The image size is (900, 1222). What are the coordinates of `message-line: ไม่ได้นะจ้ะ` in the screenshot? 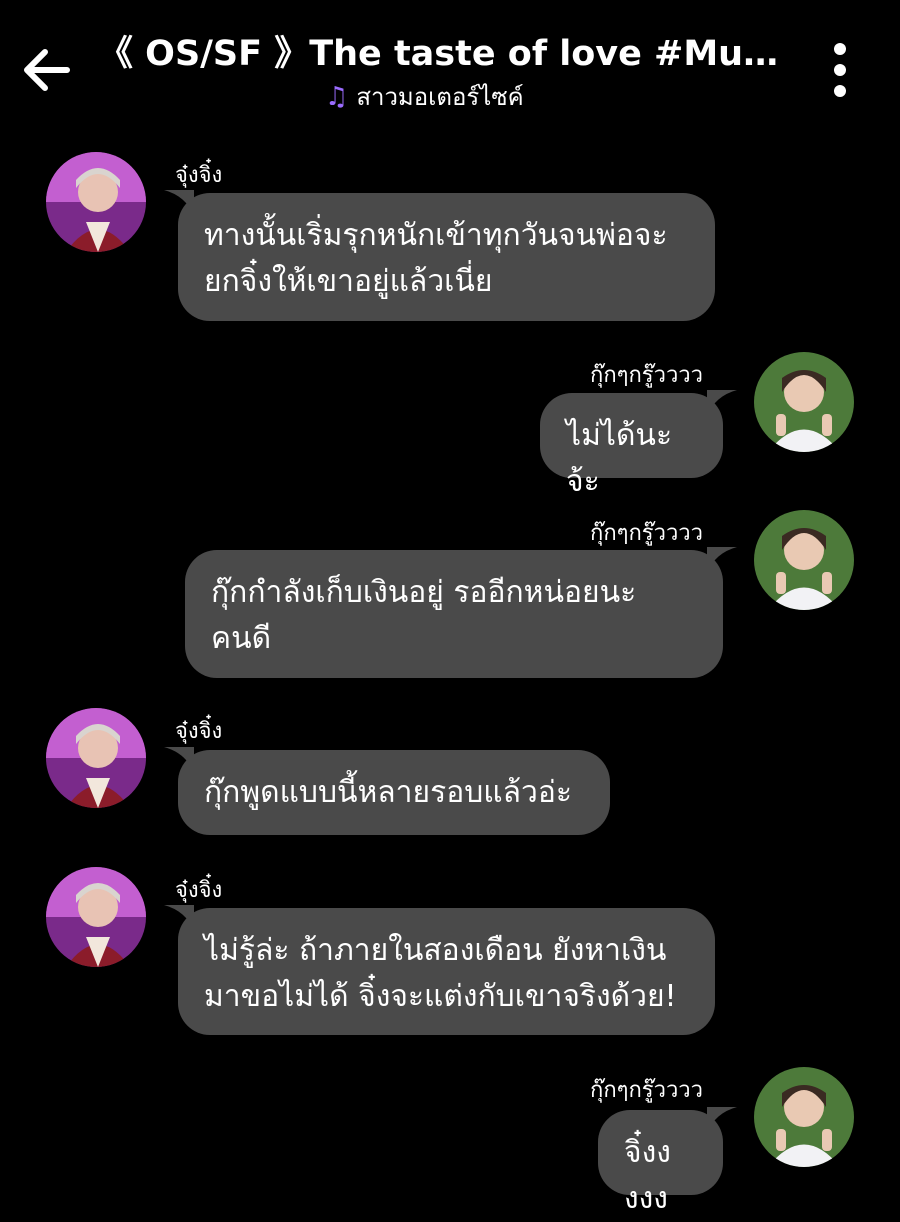 It's located at (619, 458).